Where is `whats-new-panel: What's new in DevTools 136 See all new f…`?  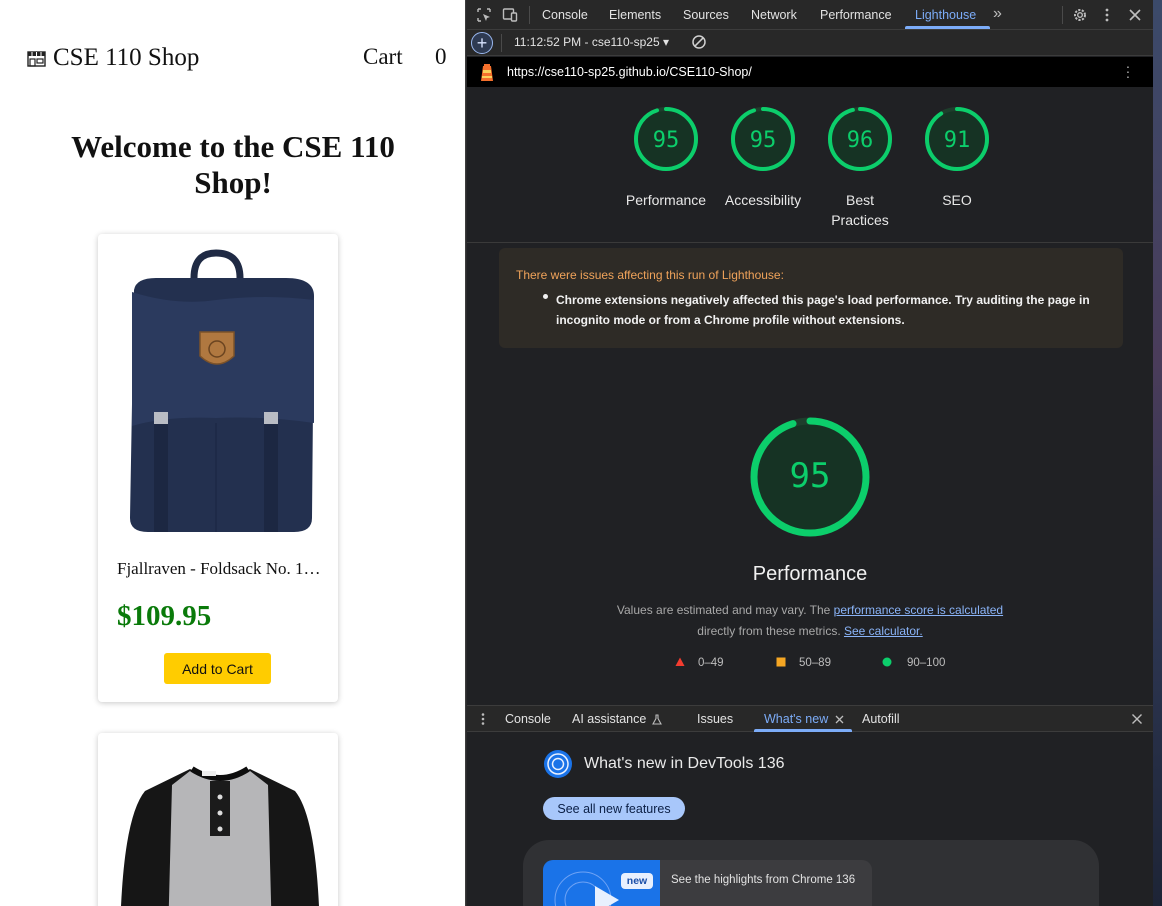
whats-new-panel: What's new in DevTools 136 See all new f… is located at coordinates (810, 819).